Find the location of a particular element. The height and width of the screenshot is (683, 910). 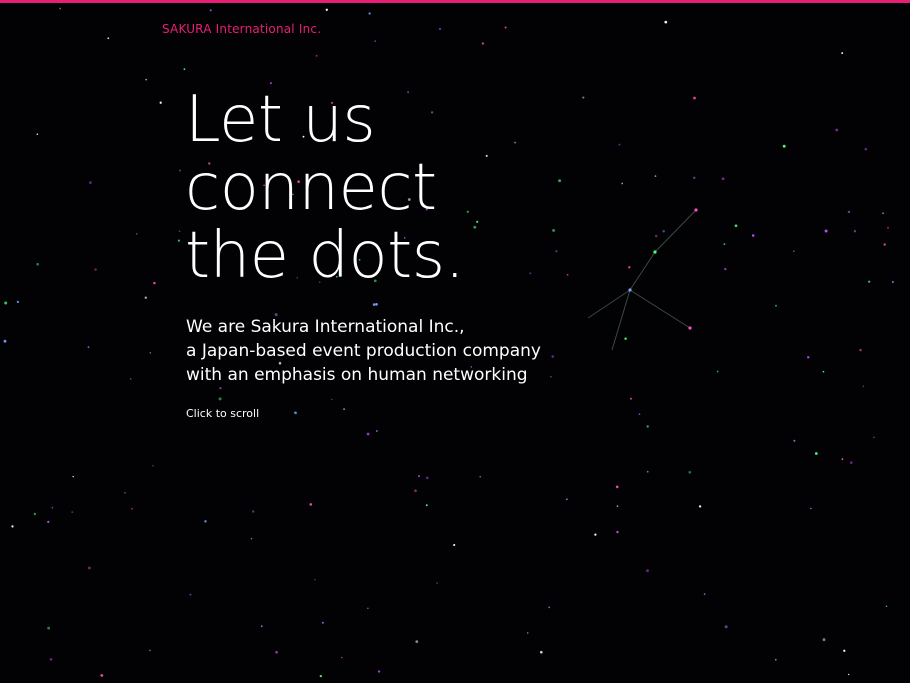

intro-line: a Japan-based event production company is located at coordinates (363, 351).